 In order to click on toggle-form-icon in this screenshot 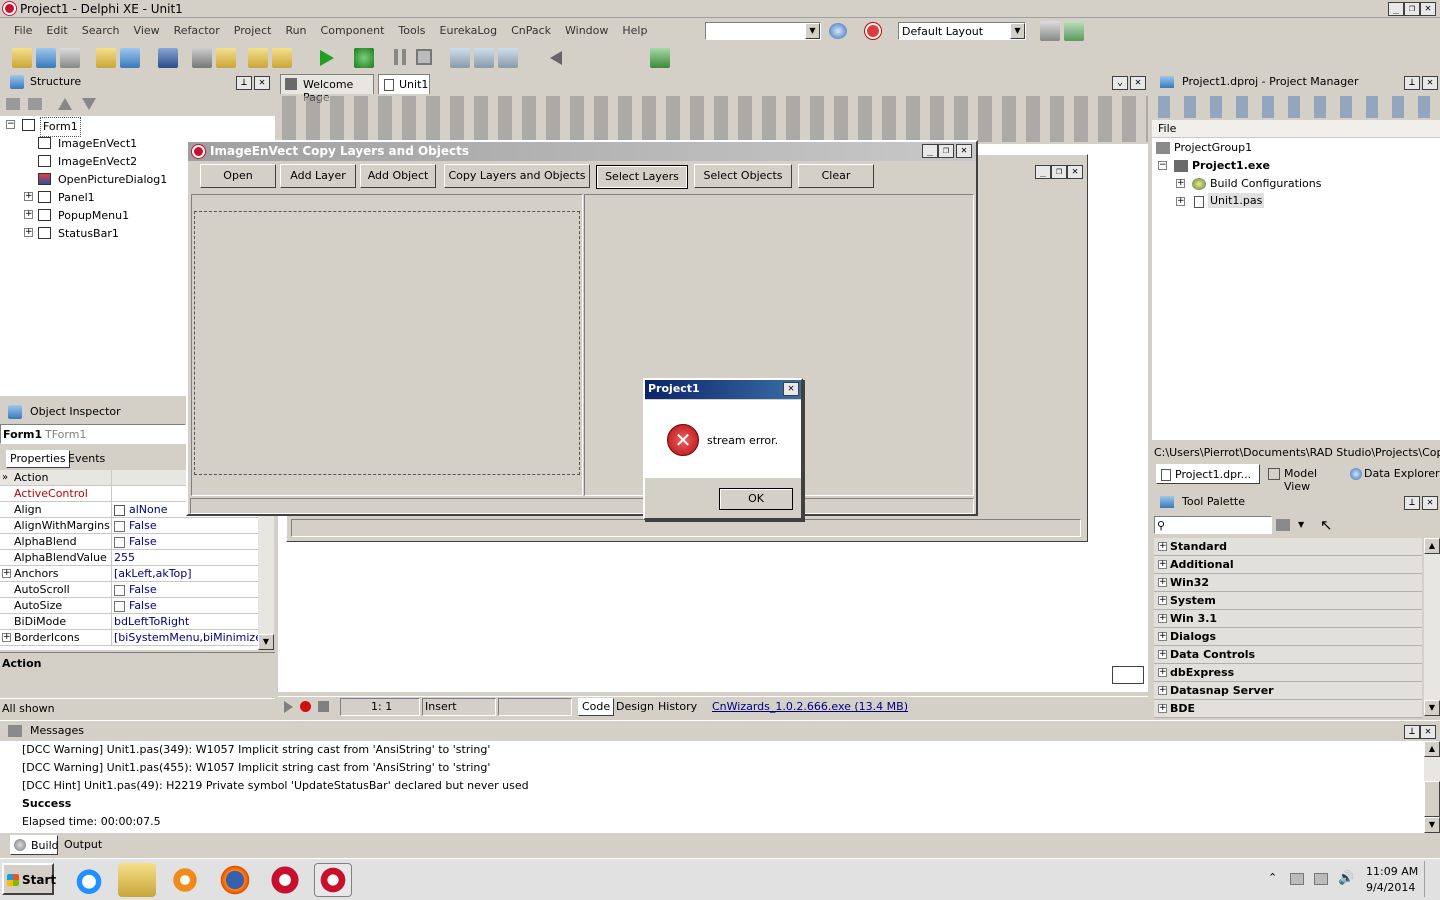, I will do `click(258, 58)`.